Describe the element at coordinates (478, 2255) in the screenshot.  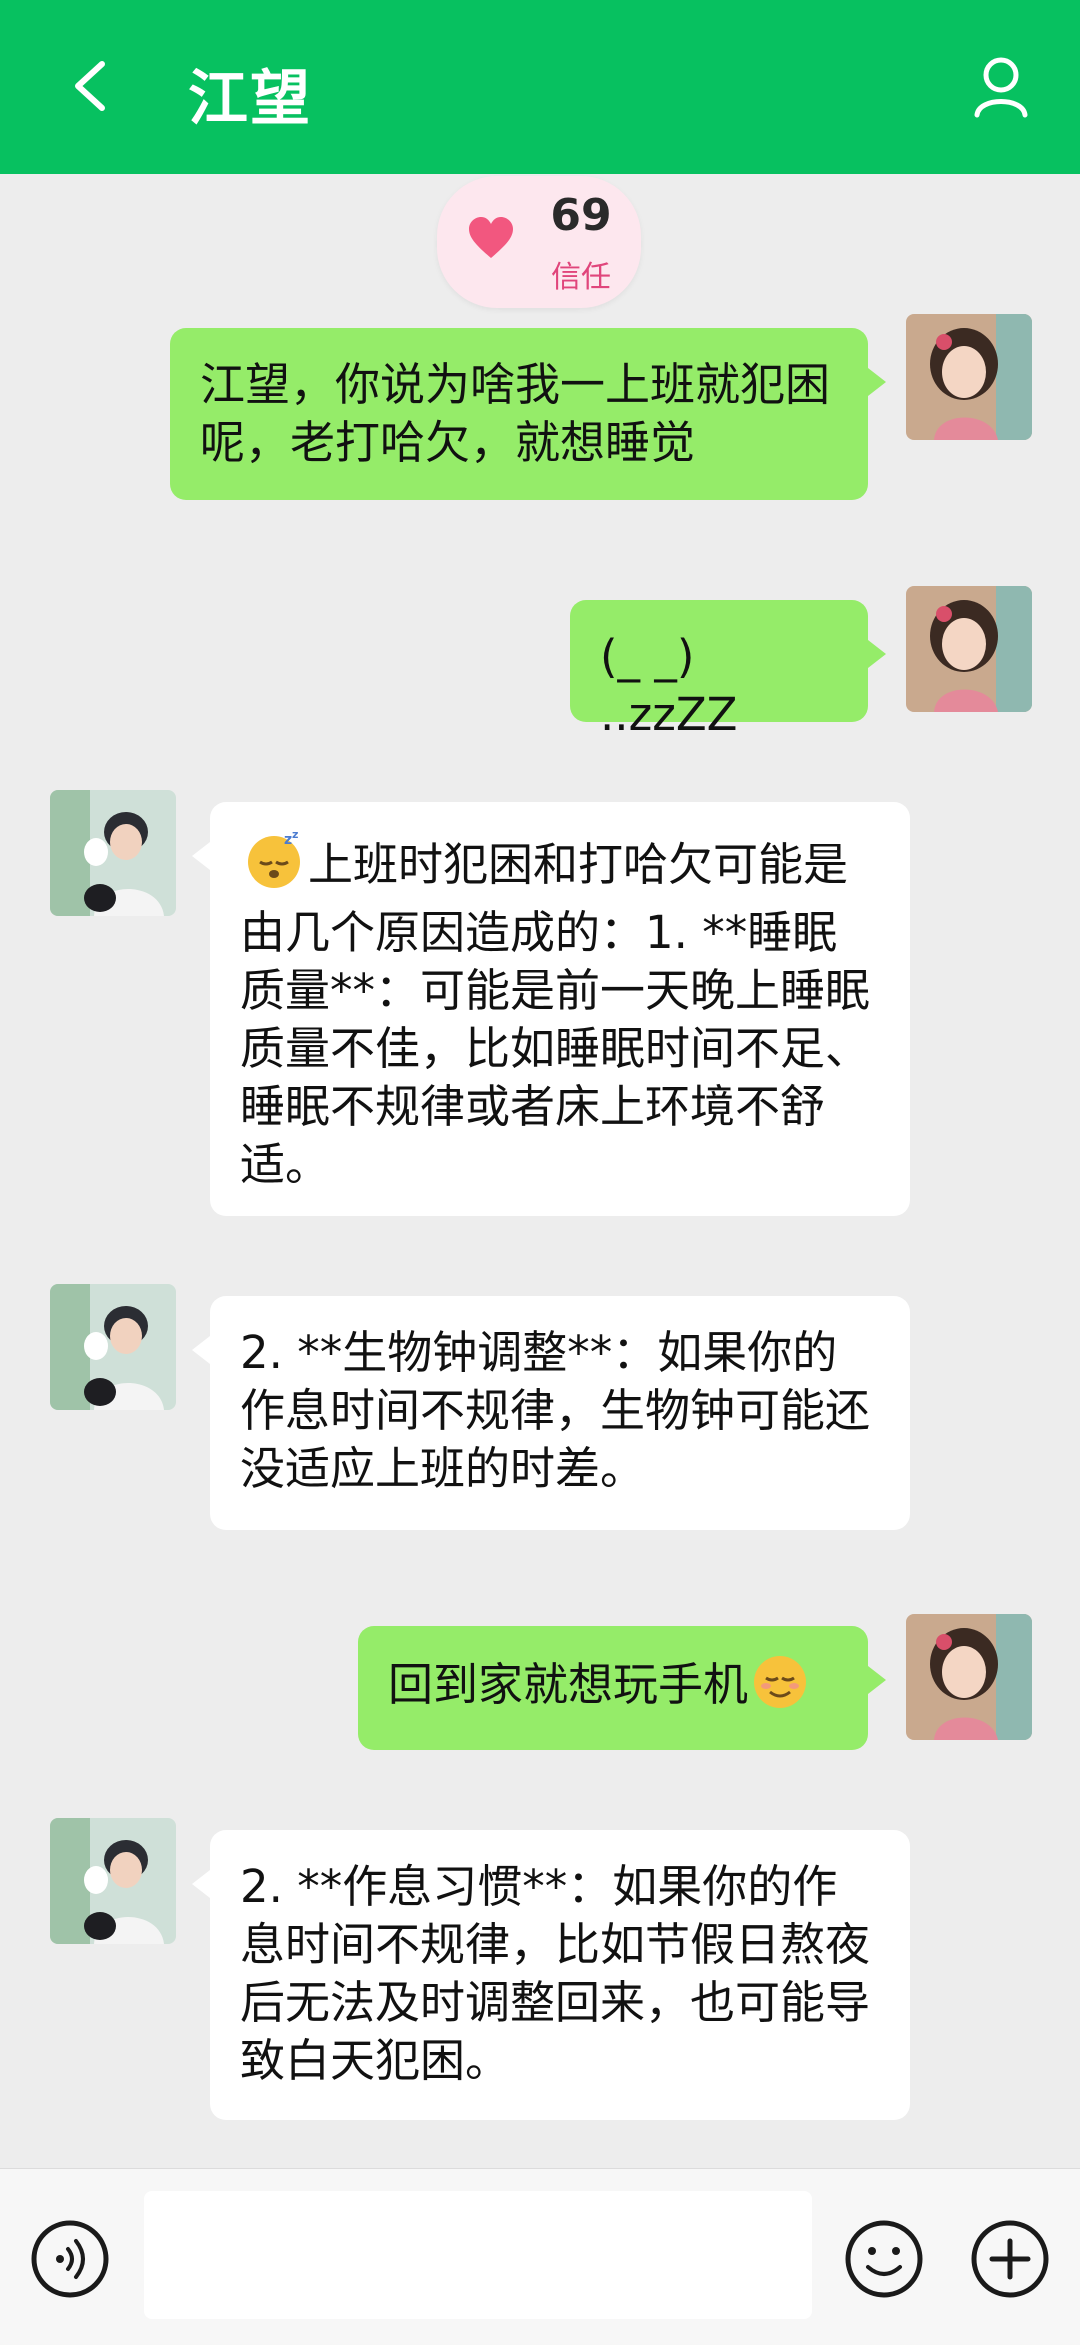
I see `message-input` at that location.